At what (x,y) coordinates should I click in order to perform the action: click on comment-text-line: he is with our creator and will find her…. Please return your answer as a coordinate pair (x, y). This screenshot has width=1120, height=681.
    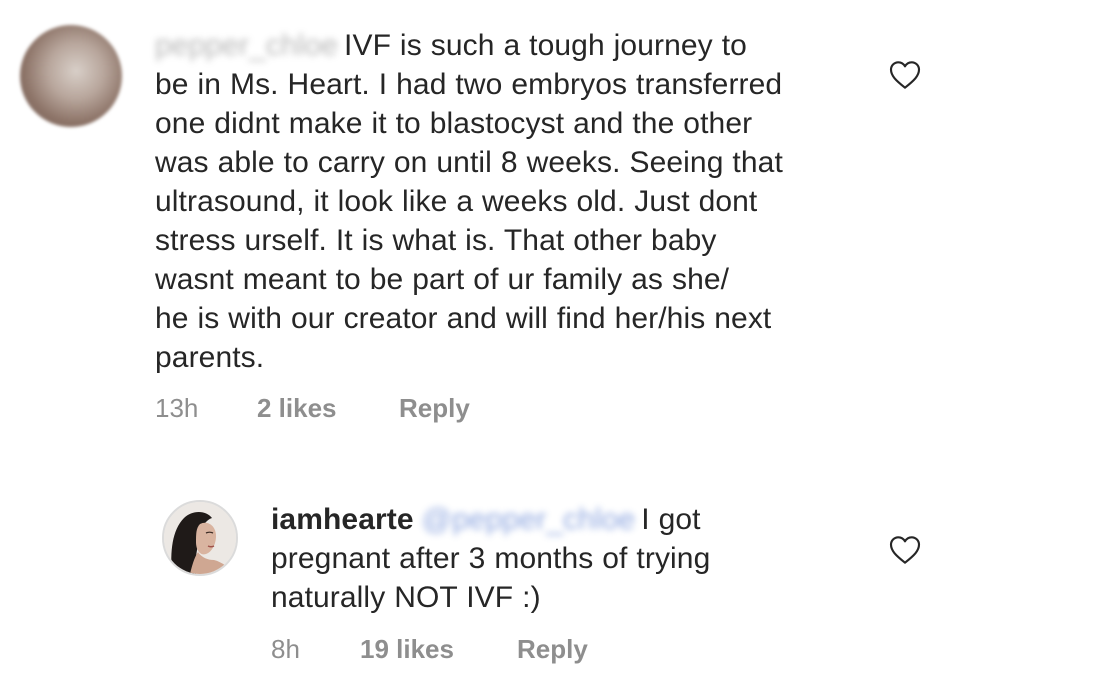
    Looking at the image, I should click on (463, 318).